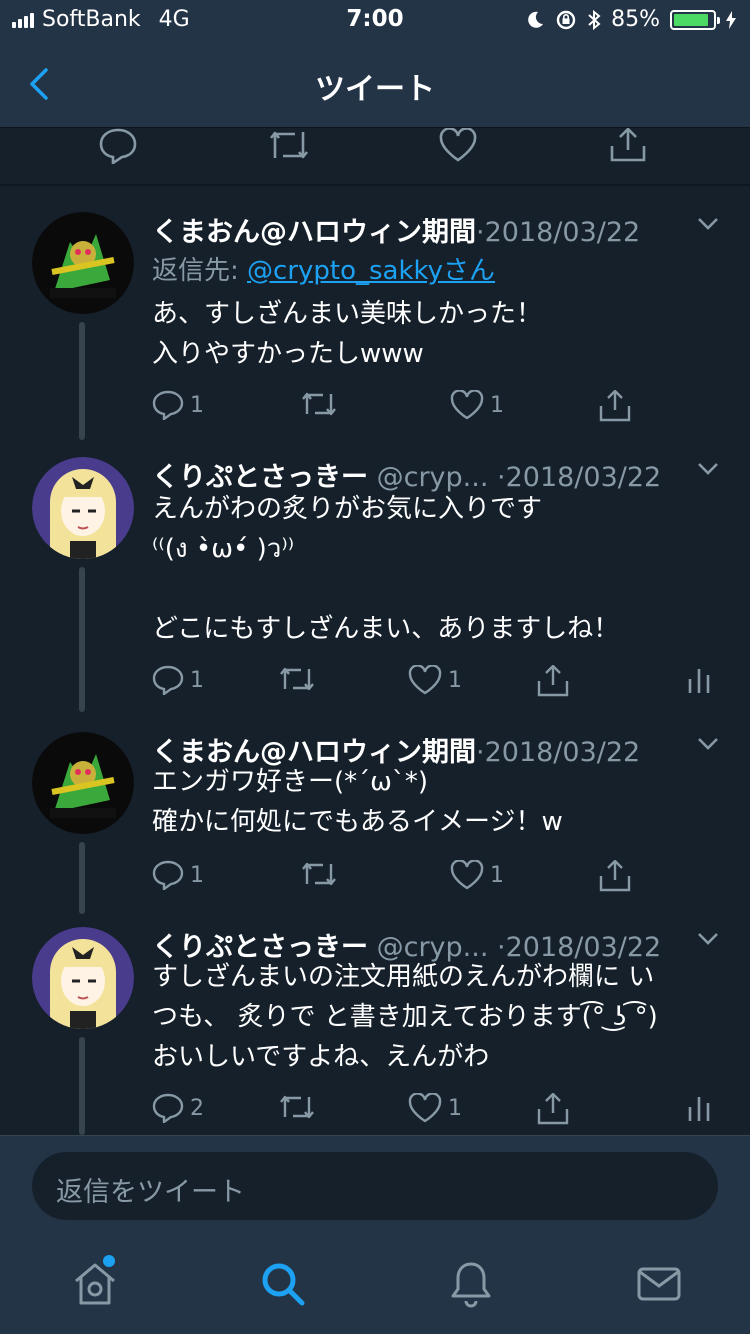  I want to click on reply-to-prefix: 返信先:, so click(200, 271).